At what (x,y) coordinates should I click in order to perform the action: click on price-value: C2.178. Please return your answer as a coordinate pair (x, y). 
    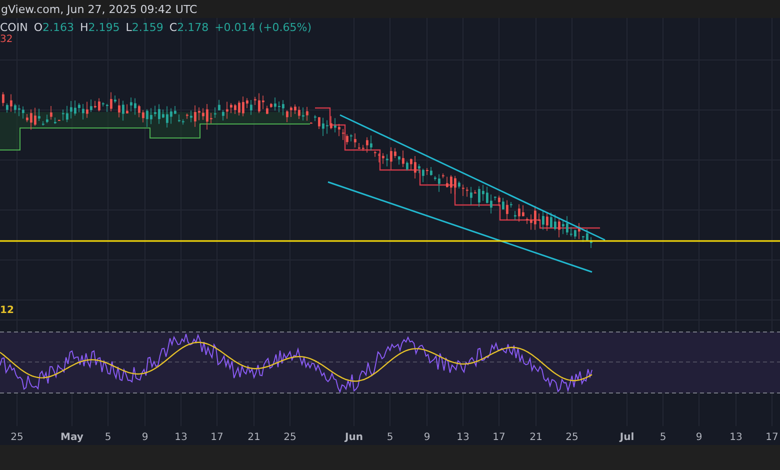
    Looking at the image, I should click on (189, 27).